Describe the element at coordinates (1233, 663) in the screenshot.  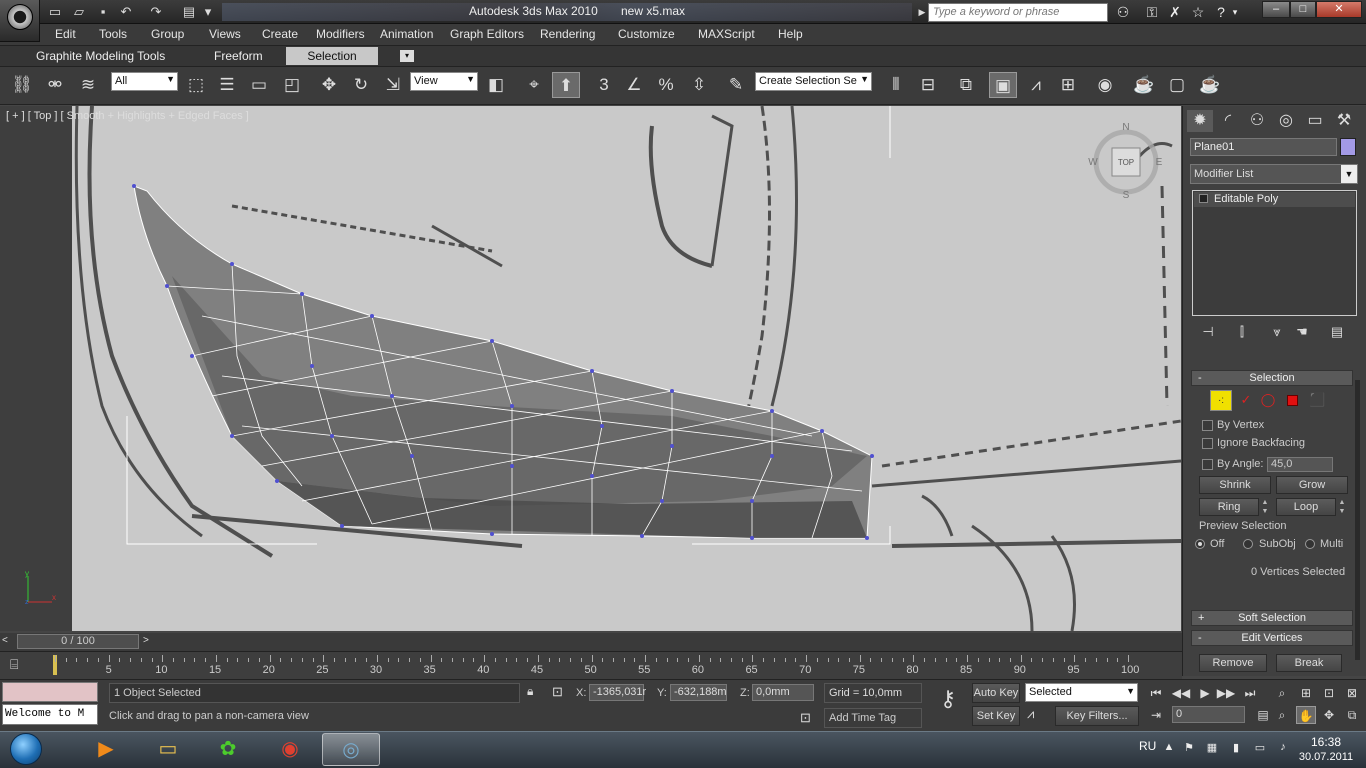
I see `remove-button: Remove` at that location.